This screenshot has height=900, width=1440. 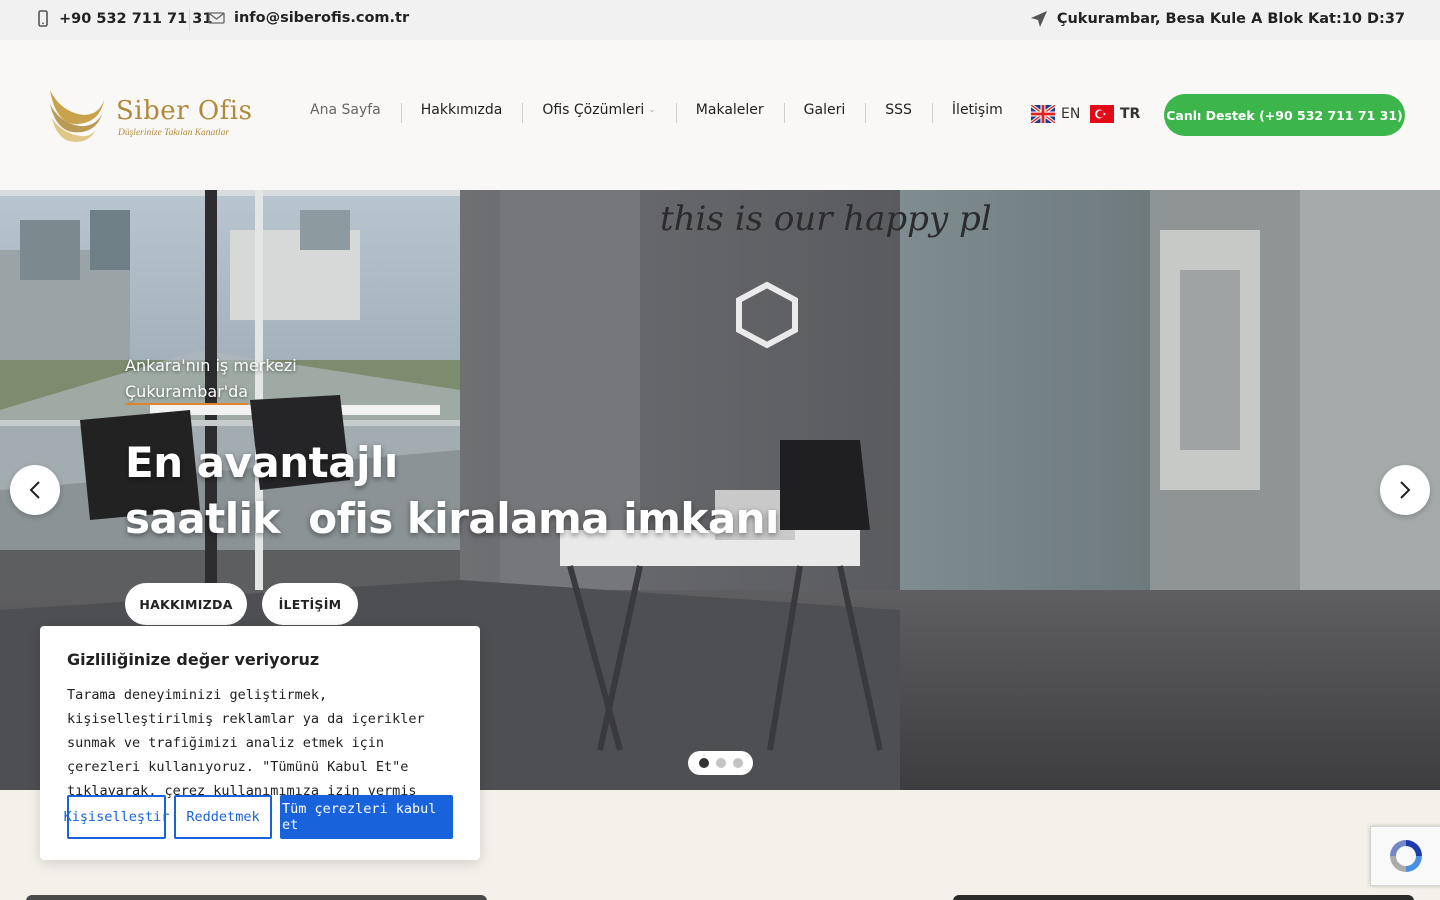 I want to click on contact-button: İLETİŞİM, so click(x=310, y=604).